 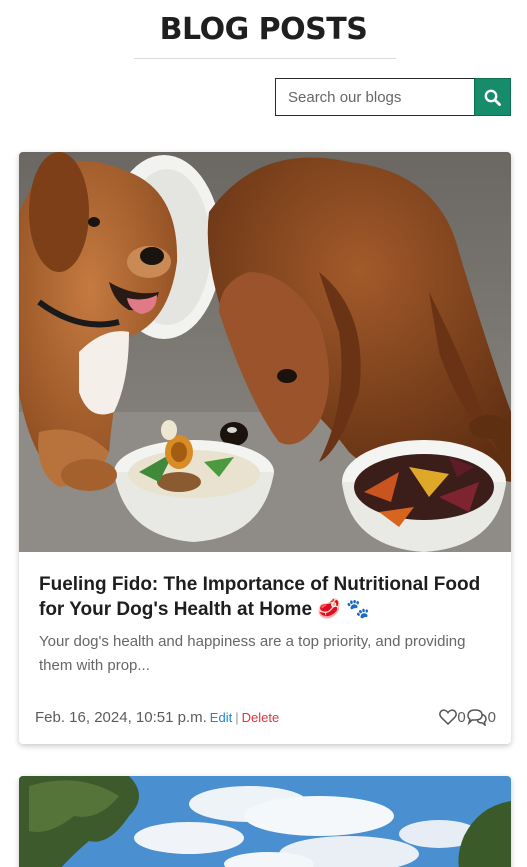 What do you see at coordinates (491, 717) in the screenshot?
I see `comment-count: 0` at bounding box center [491, 717].